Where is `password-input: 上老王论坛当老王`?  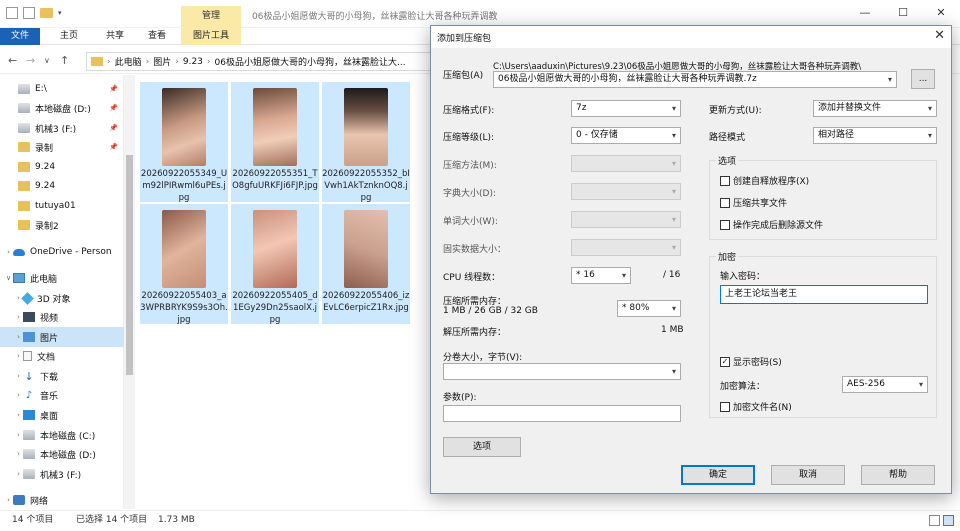
password-input: 上老王论坛当老王 is located at coordinates (824, 294).